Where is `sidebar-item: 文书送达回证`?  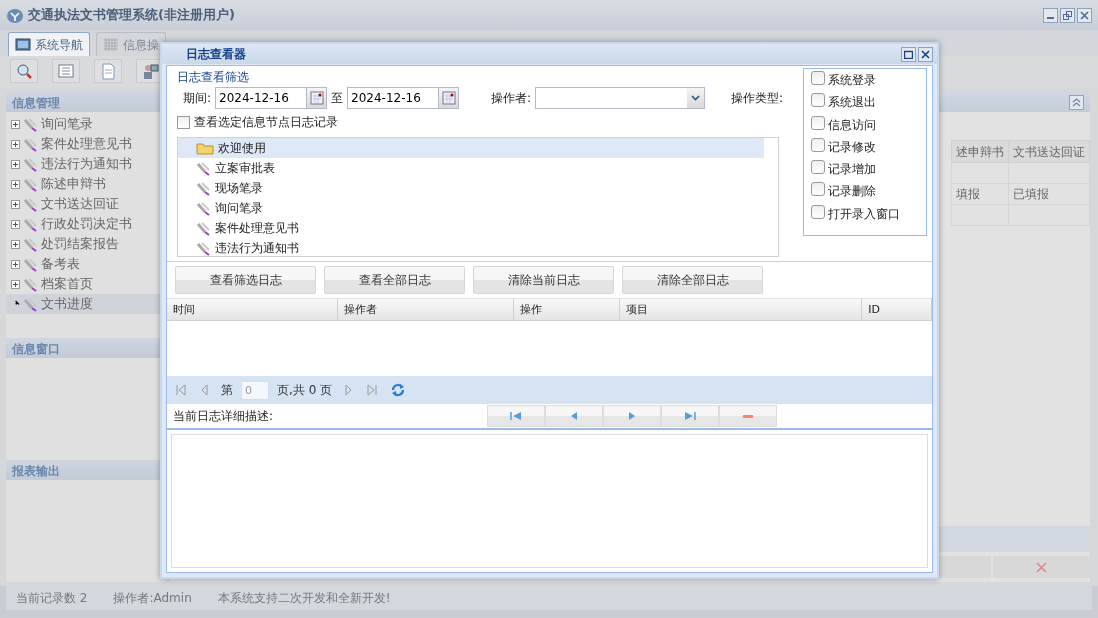 sidebar-item: 文书送达回证 is located at coordinates (86, 204).